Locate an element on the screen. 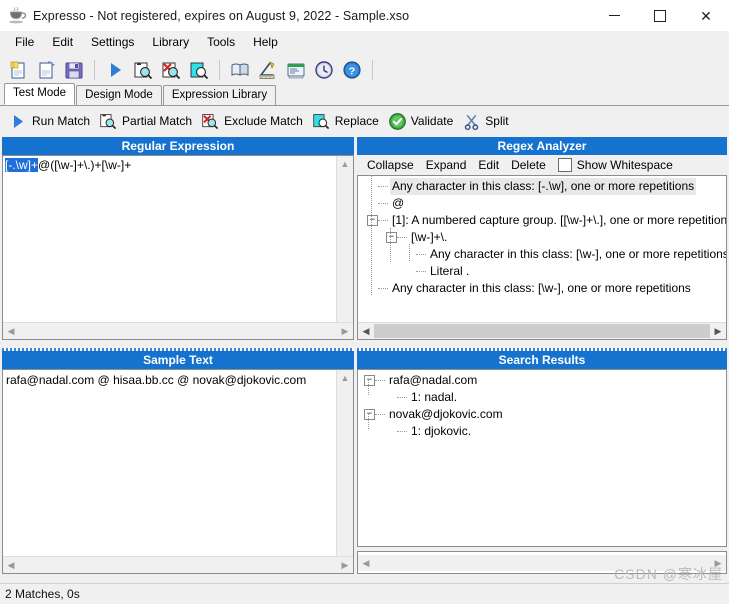 The height and width of the screenshot is (604, 729). toolbar-replace-button is located at coordinates (199, 70).